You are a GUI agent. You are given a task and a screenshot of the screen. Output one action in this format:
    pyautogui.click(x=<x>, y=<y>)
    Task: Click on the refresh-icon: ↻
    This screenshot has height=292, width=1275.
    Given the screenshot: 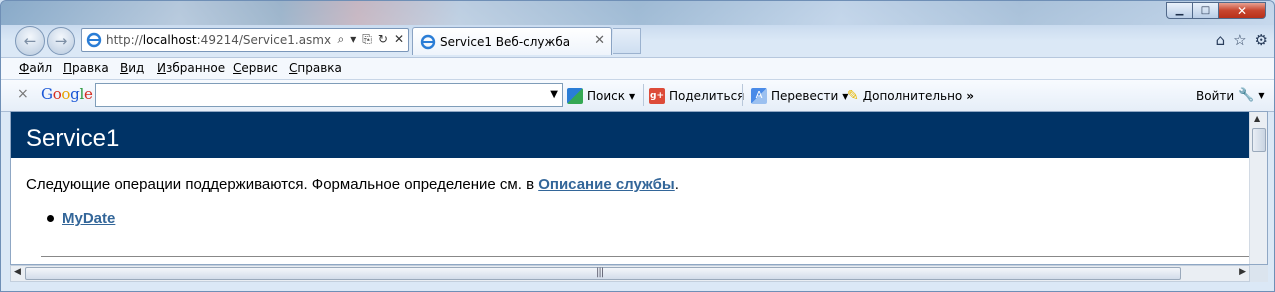 What is the action you would take?
    pyautogui.click(x=383, y=39)
    